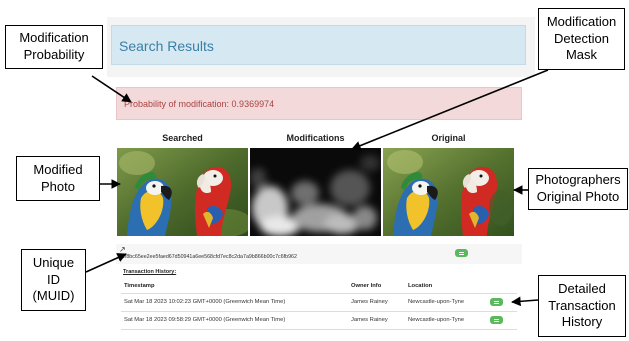  What do you see at coordinates (54, 54) in the screenshot?
I see `callout-line: Probability` at bounding box center [54, 54].